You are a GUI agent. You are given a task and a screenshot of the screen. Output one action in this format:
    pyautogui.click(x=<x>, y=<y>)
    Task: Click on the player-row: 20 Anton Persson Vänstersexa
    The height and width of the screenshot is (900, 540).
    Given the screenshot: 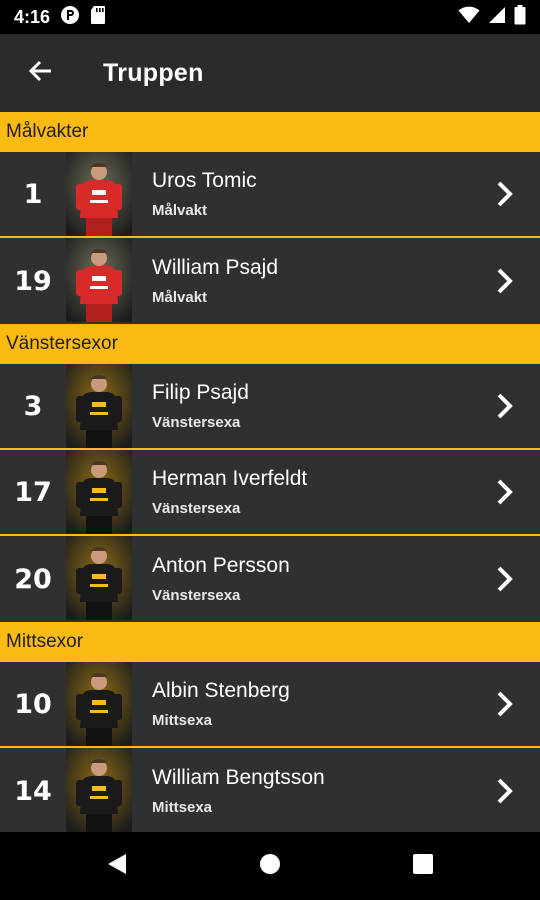 What is the action you would take?
    pyautogui.click(x=270, y=579)
    